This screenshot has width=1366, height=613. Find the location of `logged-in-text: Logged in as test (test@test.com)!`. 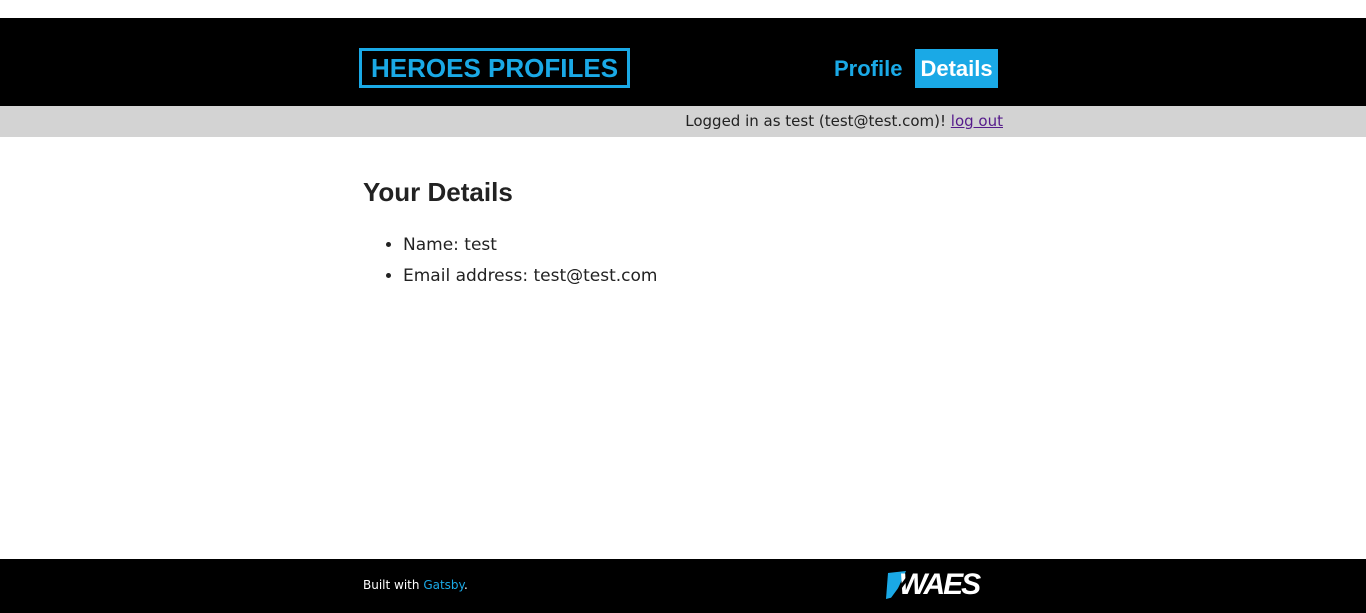

logged-in-text: Logged in as test (test@test.com)! is located at coordinates (816, 121).